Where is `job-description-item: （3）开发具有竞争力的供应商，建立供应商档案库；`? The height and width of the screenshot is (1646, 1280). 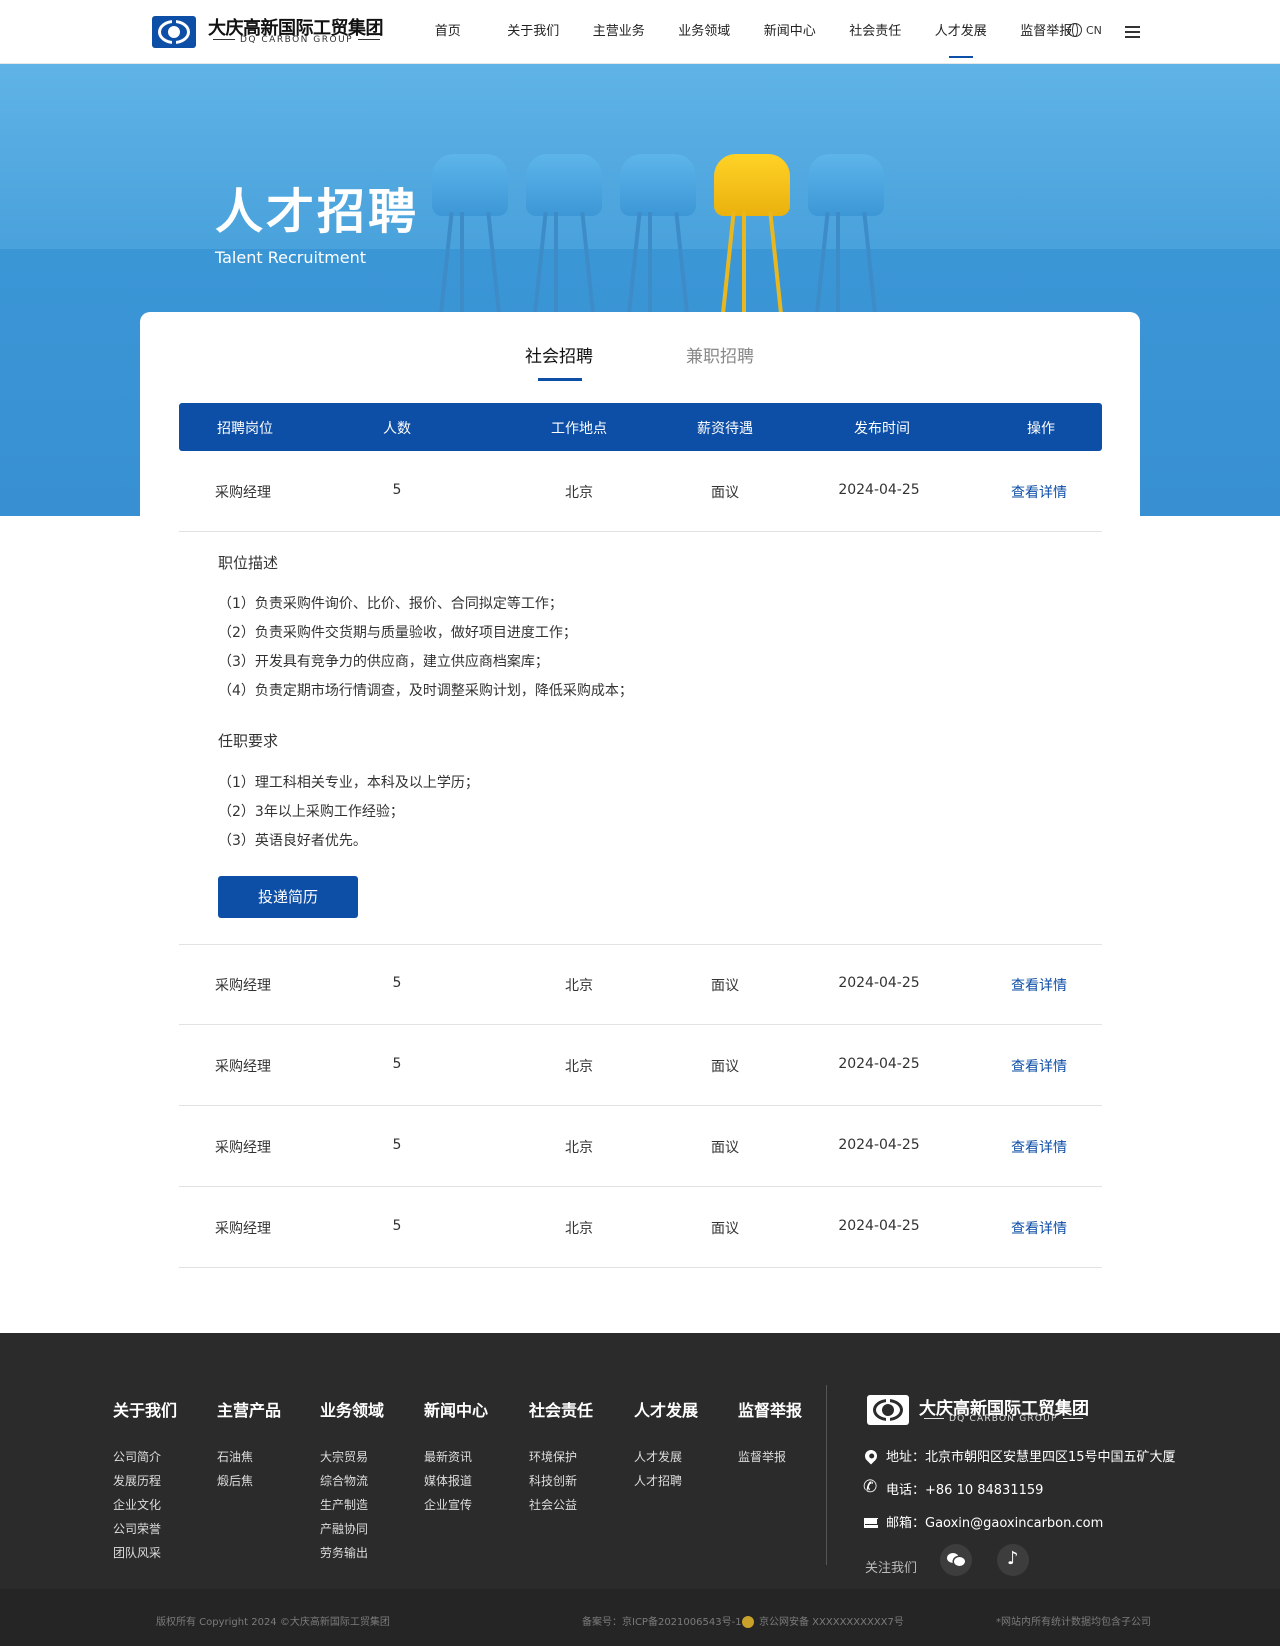 job-description-item: （3）开发具有竞争力的供应商，建立供应商档案库； is located at coordinates (383, 662).